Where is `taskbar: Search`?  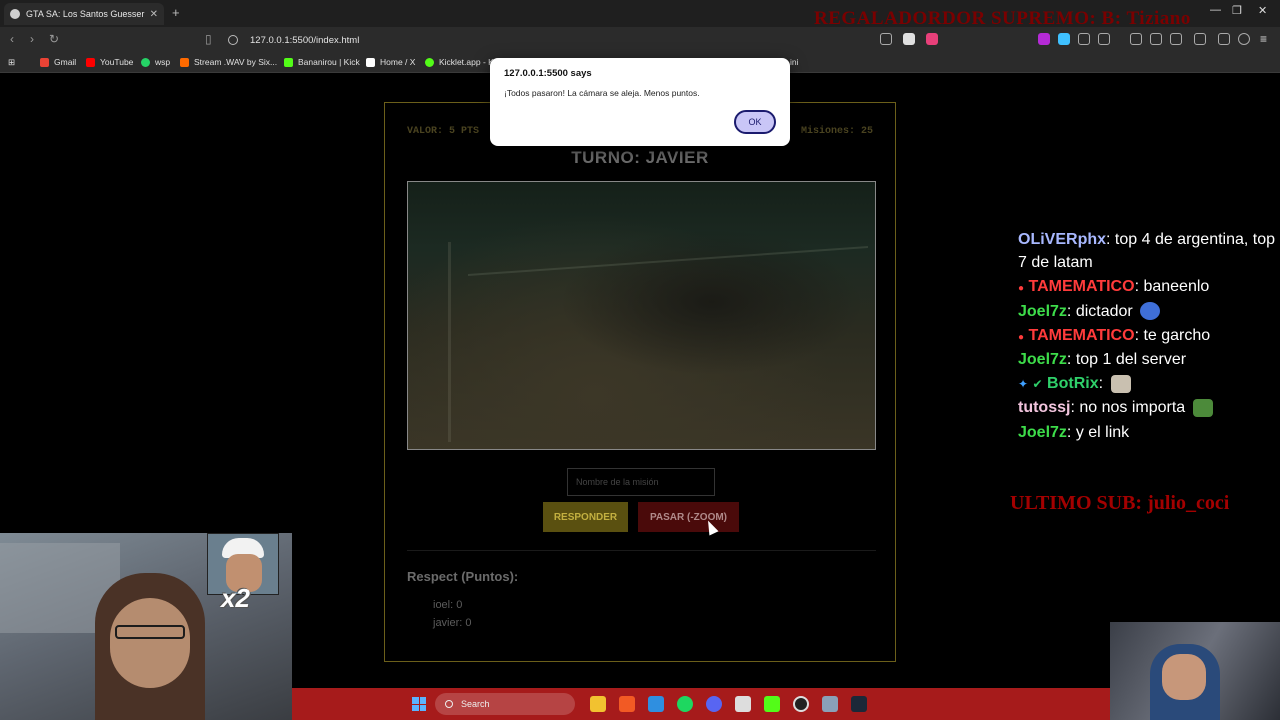 taskbar: Search is located at coordinates (701, 704).